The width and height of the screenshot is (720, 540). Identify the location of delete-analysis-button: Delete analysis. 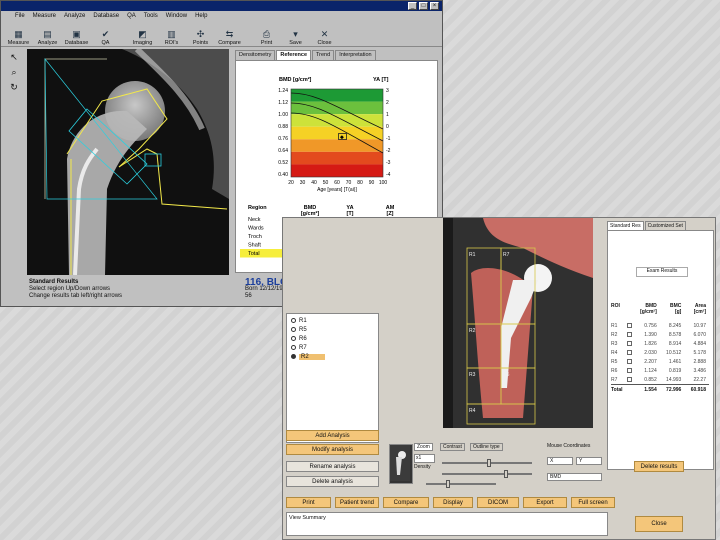
(332, 481).